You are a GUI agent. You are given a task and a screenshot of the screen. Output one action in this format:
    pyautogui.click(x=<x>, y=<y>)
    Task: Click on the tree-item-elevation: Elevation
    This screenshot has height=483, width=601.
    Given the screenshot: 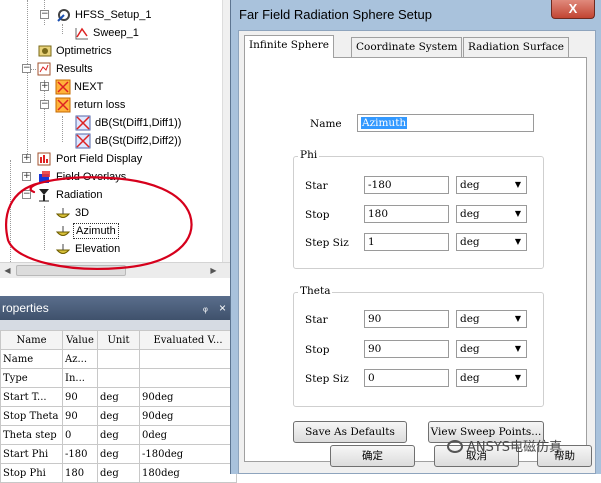 What is the action you would take?
    pyautogui.click(x=110, y=249)
    